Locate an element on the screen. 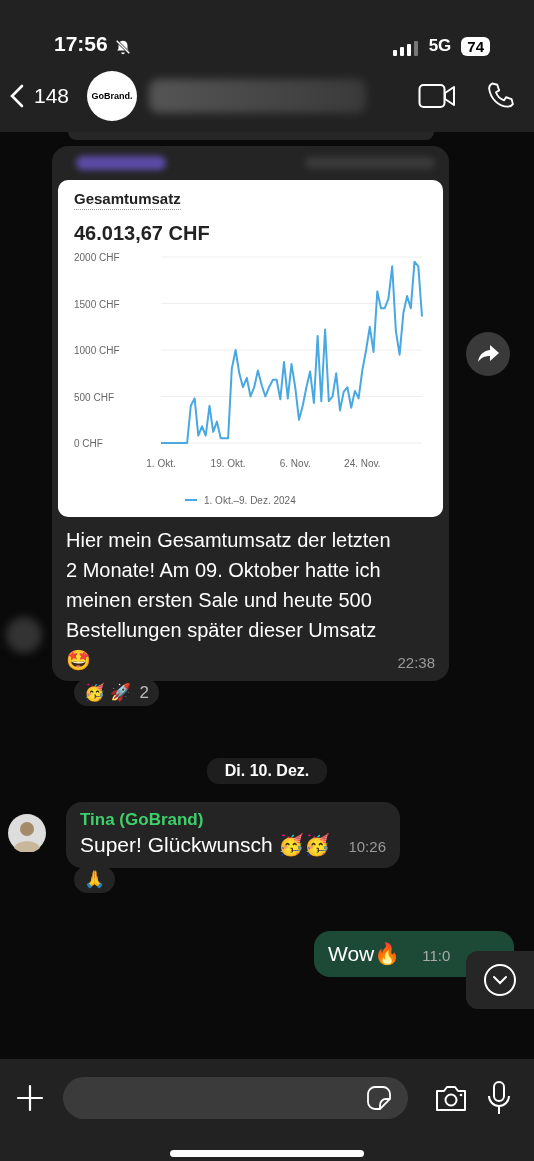 Image resolution: width=534 pixels, height=1161 pixels. signal-icon is located at coordinates (405, 48).